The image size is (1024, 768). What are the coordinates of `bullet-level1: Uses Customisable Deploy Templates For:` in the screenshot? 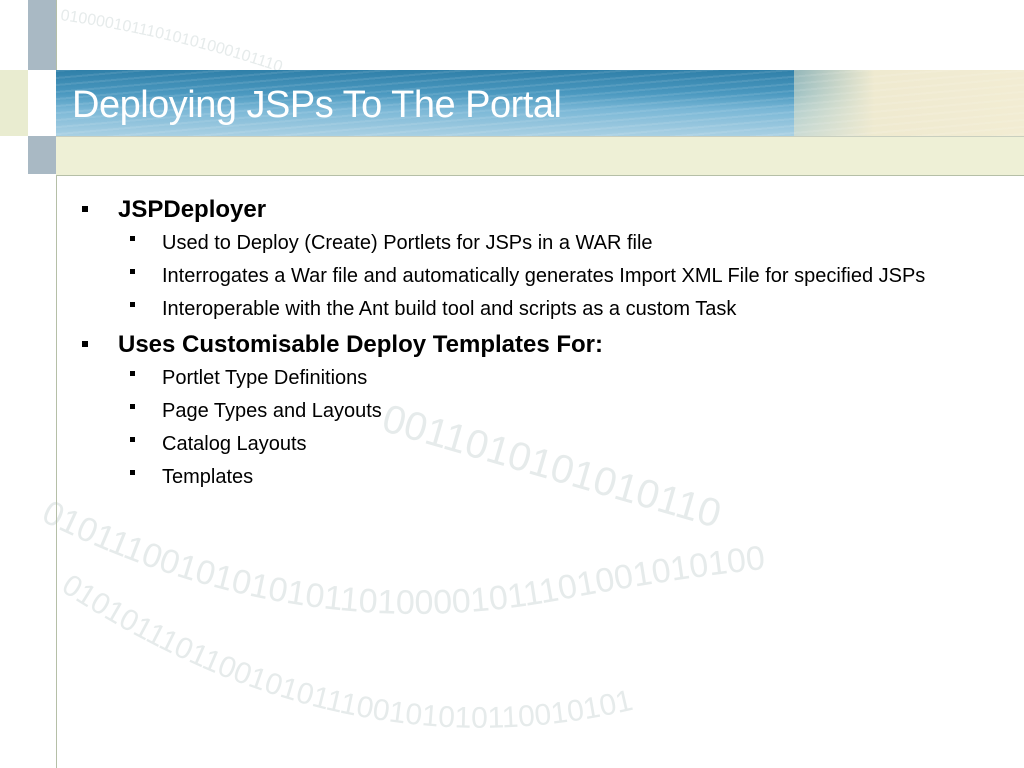 It's located at (536, 345).